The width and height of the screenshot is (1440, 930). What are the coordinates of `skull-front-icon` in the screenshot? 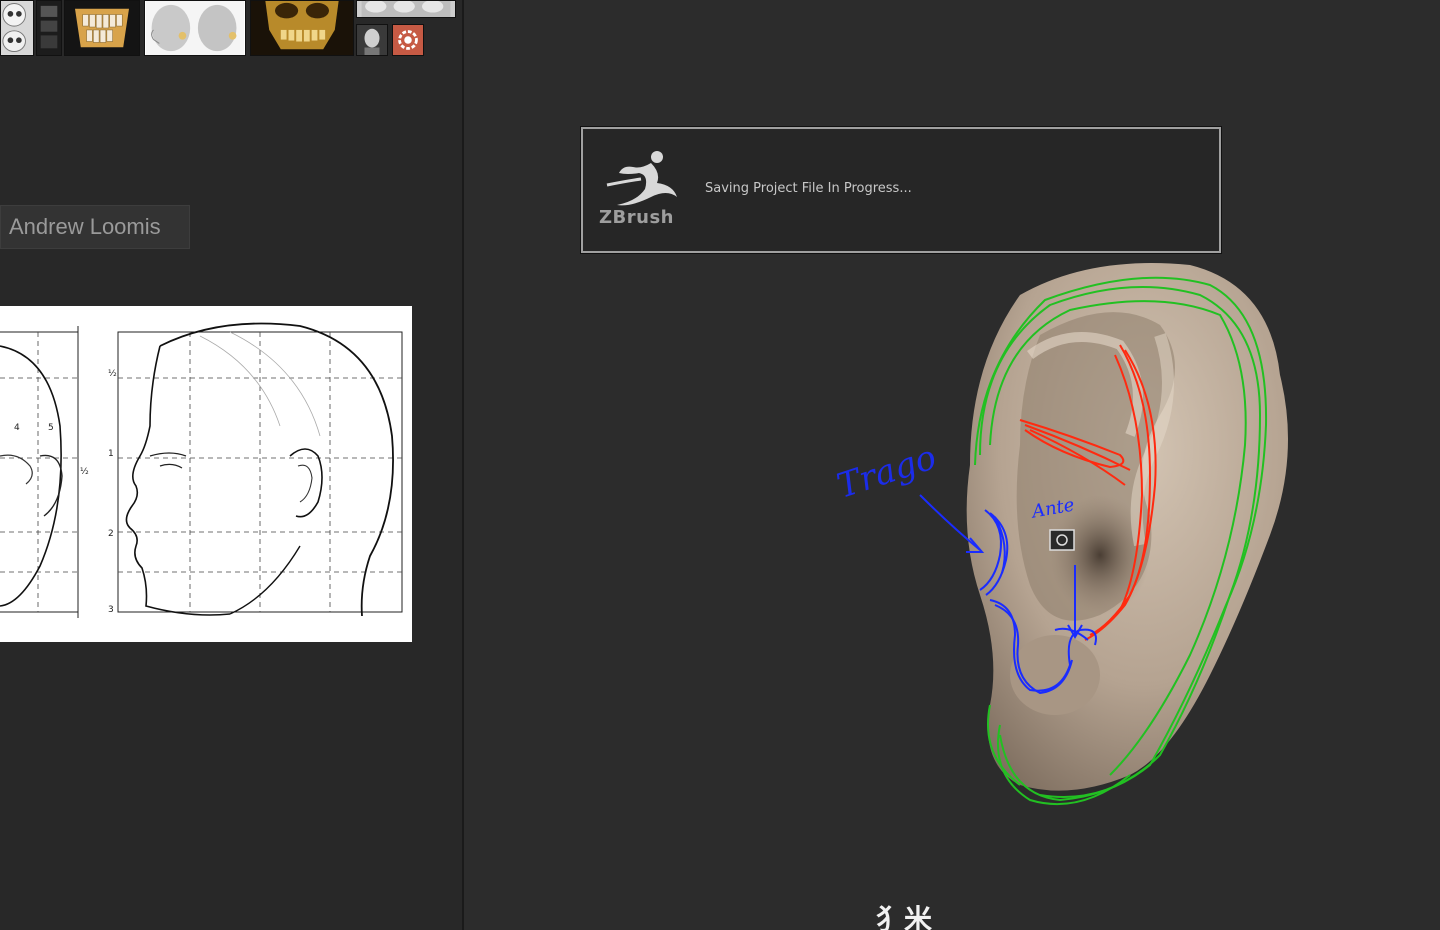 It's located at (17, 28).